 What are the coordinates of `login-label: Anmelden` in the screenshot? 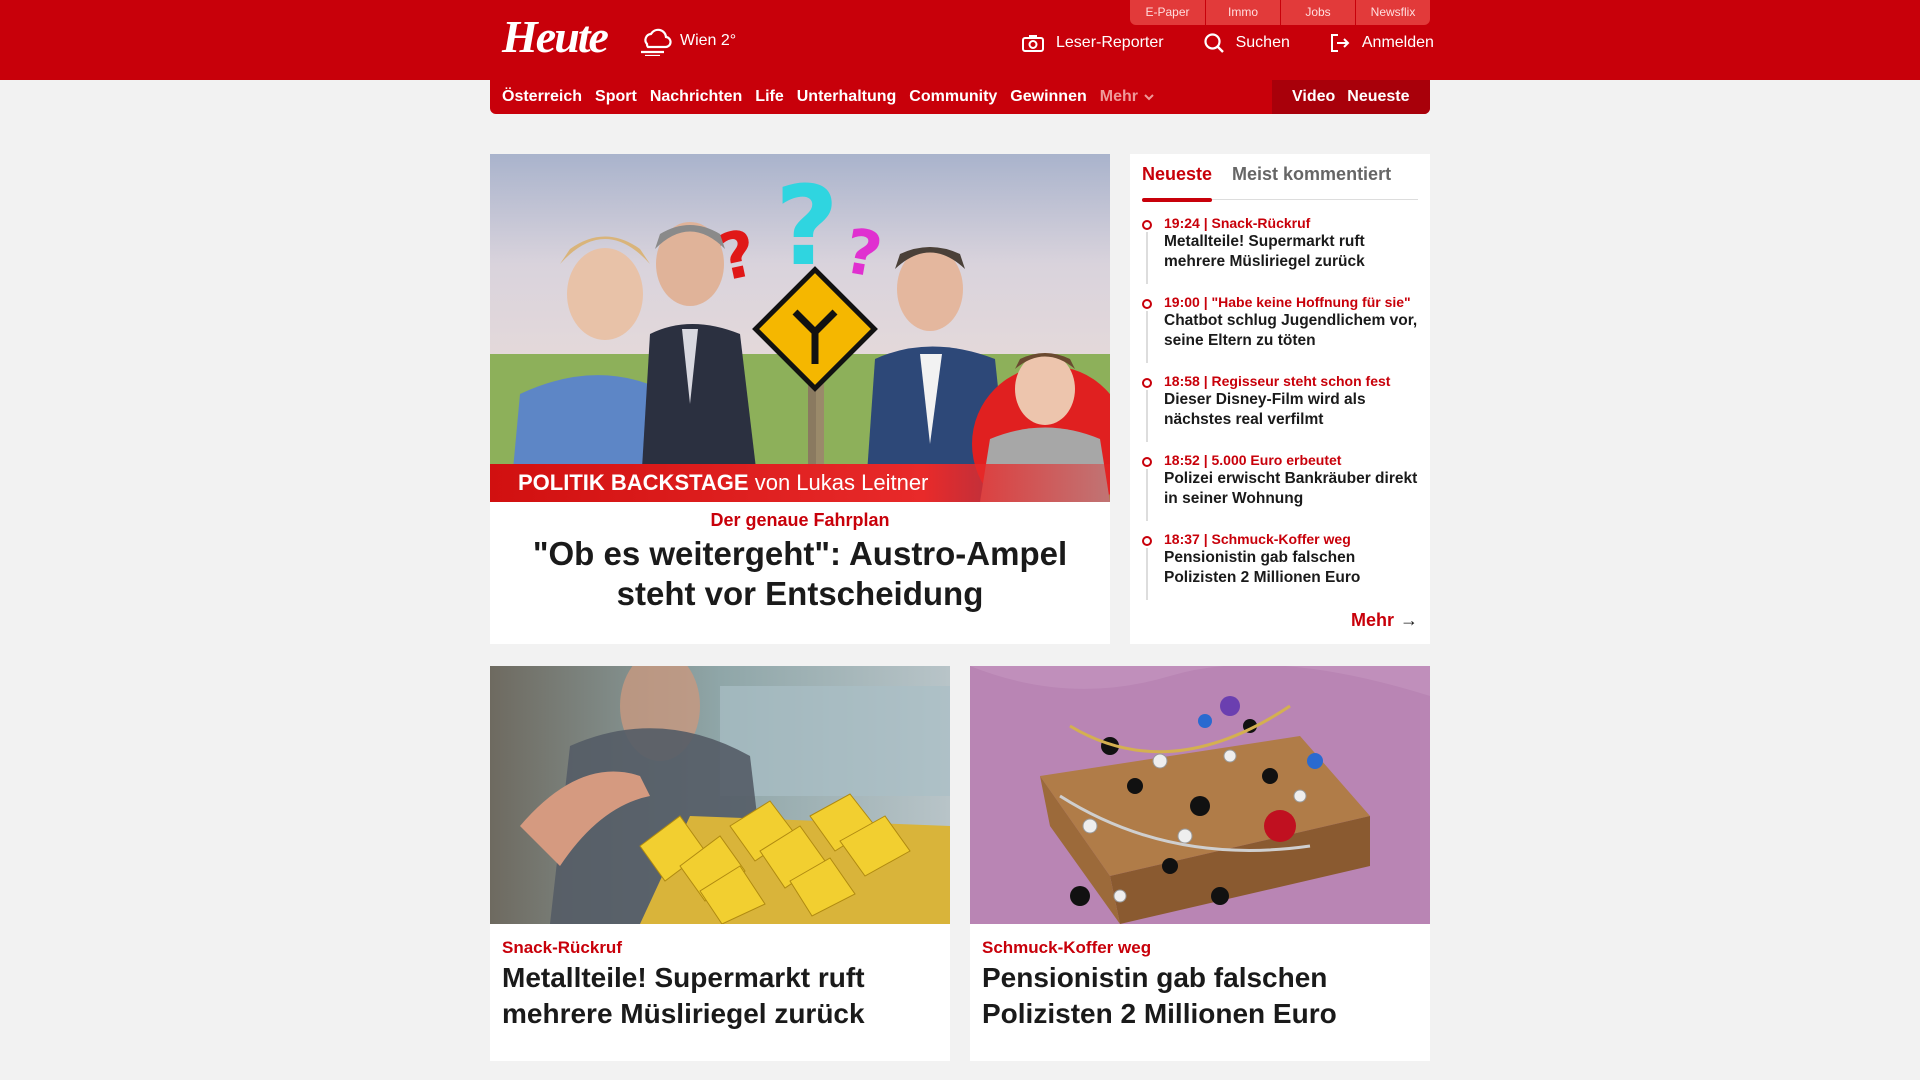 It's located at (1397, 42).